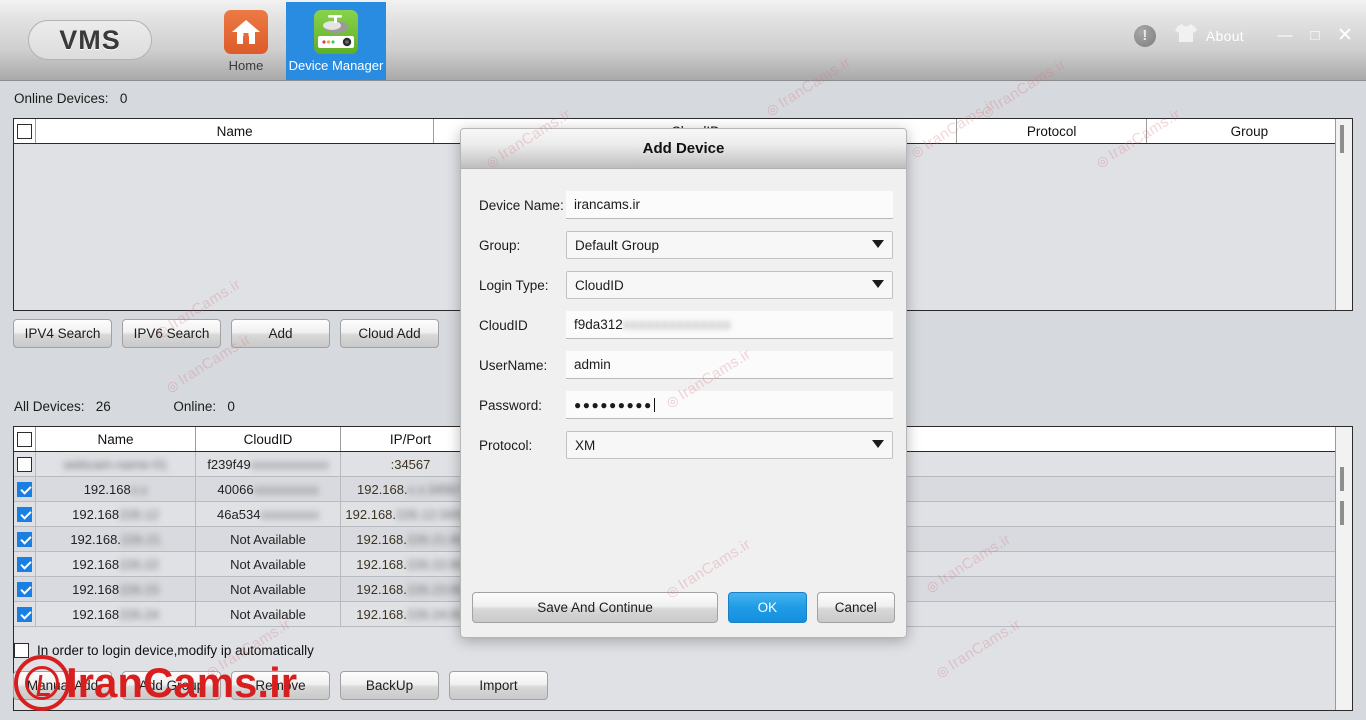 The height and width of the screenshot is (720, 1366). Describe the element at coordinates (503, 325) in the screenshot. I see `cloudid-label: CloudID` at that location.